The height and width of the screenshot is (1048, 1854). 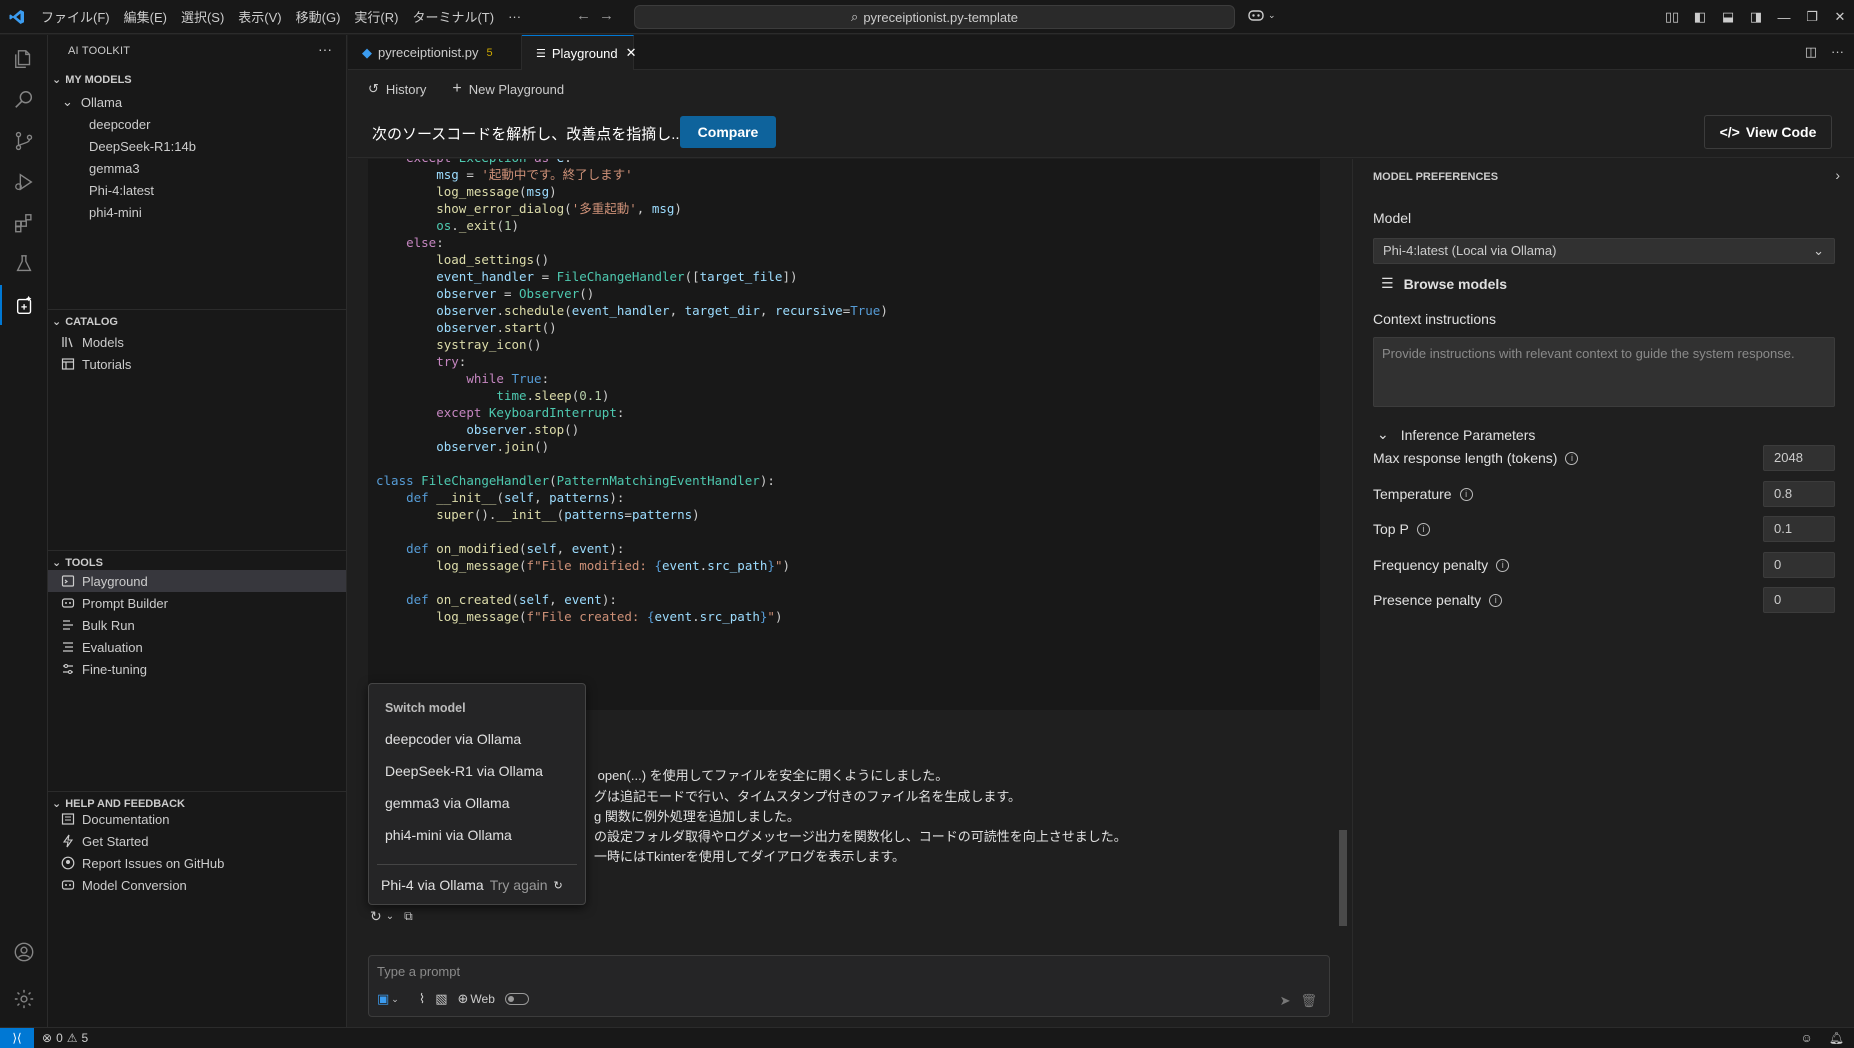 What do you see at coordinates (1444, 283) in the screenshot?
I see `browse-models-button: ☰ Browse models` at bounding box center [1444, 283].